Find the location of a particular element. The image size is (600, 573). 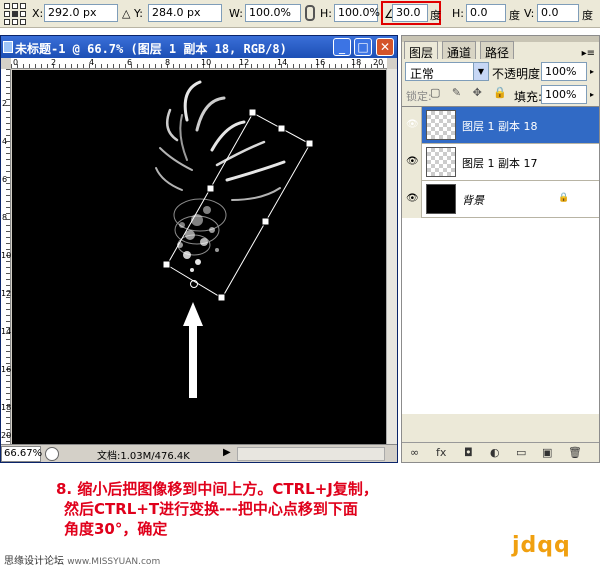

opacity-arrow-icon: ▸ is located at coordinates (592, 71).